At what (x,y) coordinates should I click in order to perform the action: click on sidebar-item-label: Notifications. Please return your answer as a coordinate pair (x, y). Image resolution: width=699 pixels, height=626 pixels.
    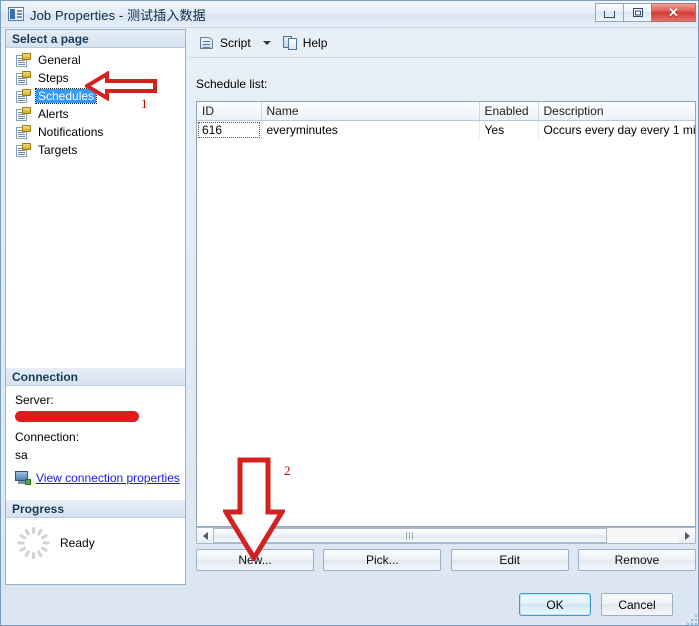
    Looking at the image, I should click on (71, 131).